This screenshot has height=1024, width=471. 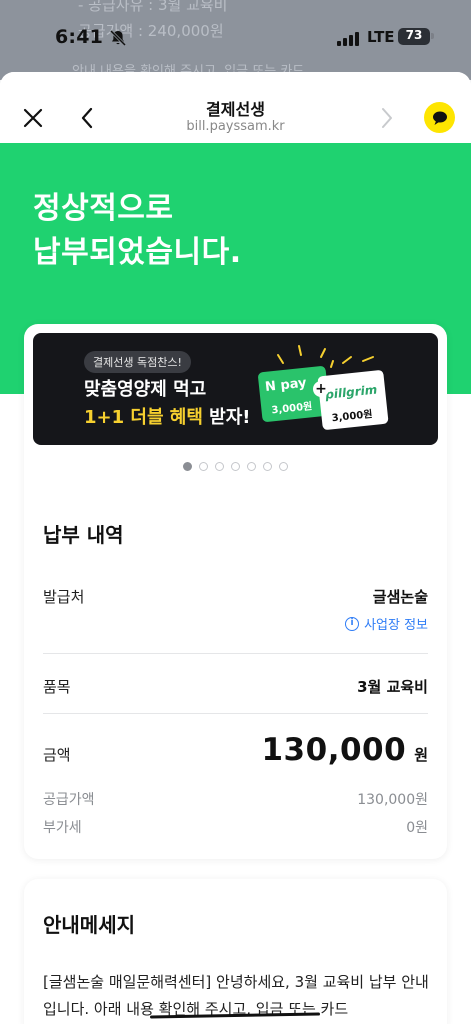 I want to click on amount-unit: 원, so click(x=421, y=755).